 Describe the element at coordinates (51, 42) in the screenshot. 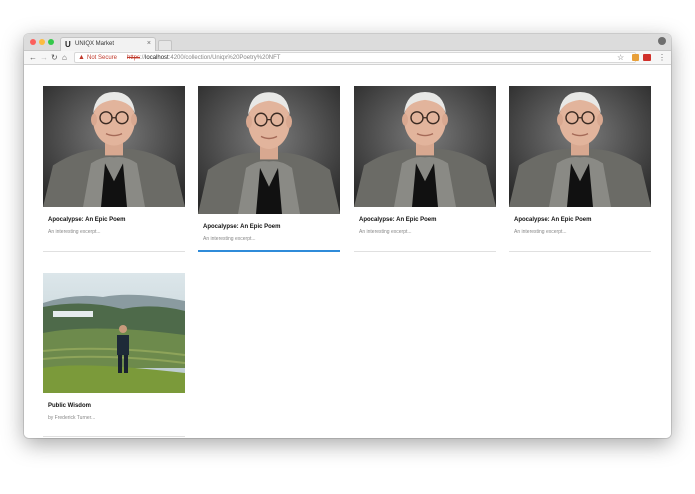

I see `maximize-window-button` at that location.